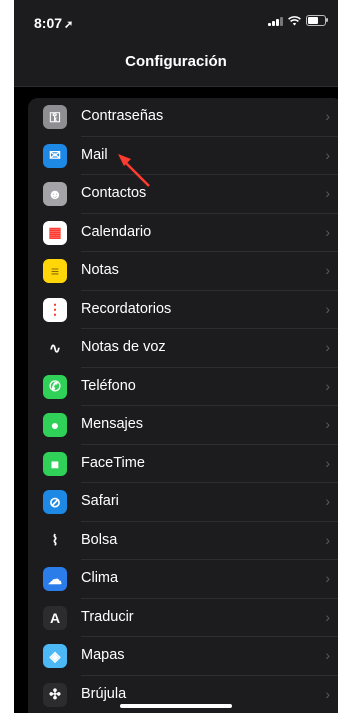  What do you see at coordinates (55, 271) in the screenshot?
I see `notes-icon: ≡` at bounding box center [55, 271].